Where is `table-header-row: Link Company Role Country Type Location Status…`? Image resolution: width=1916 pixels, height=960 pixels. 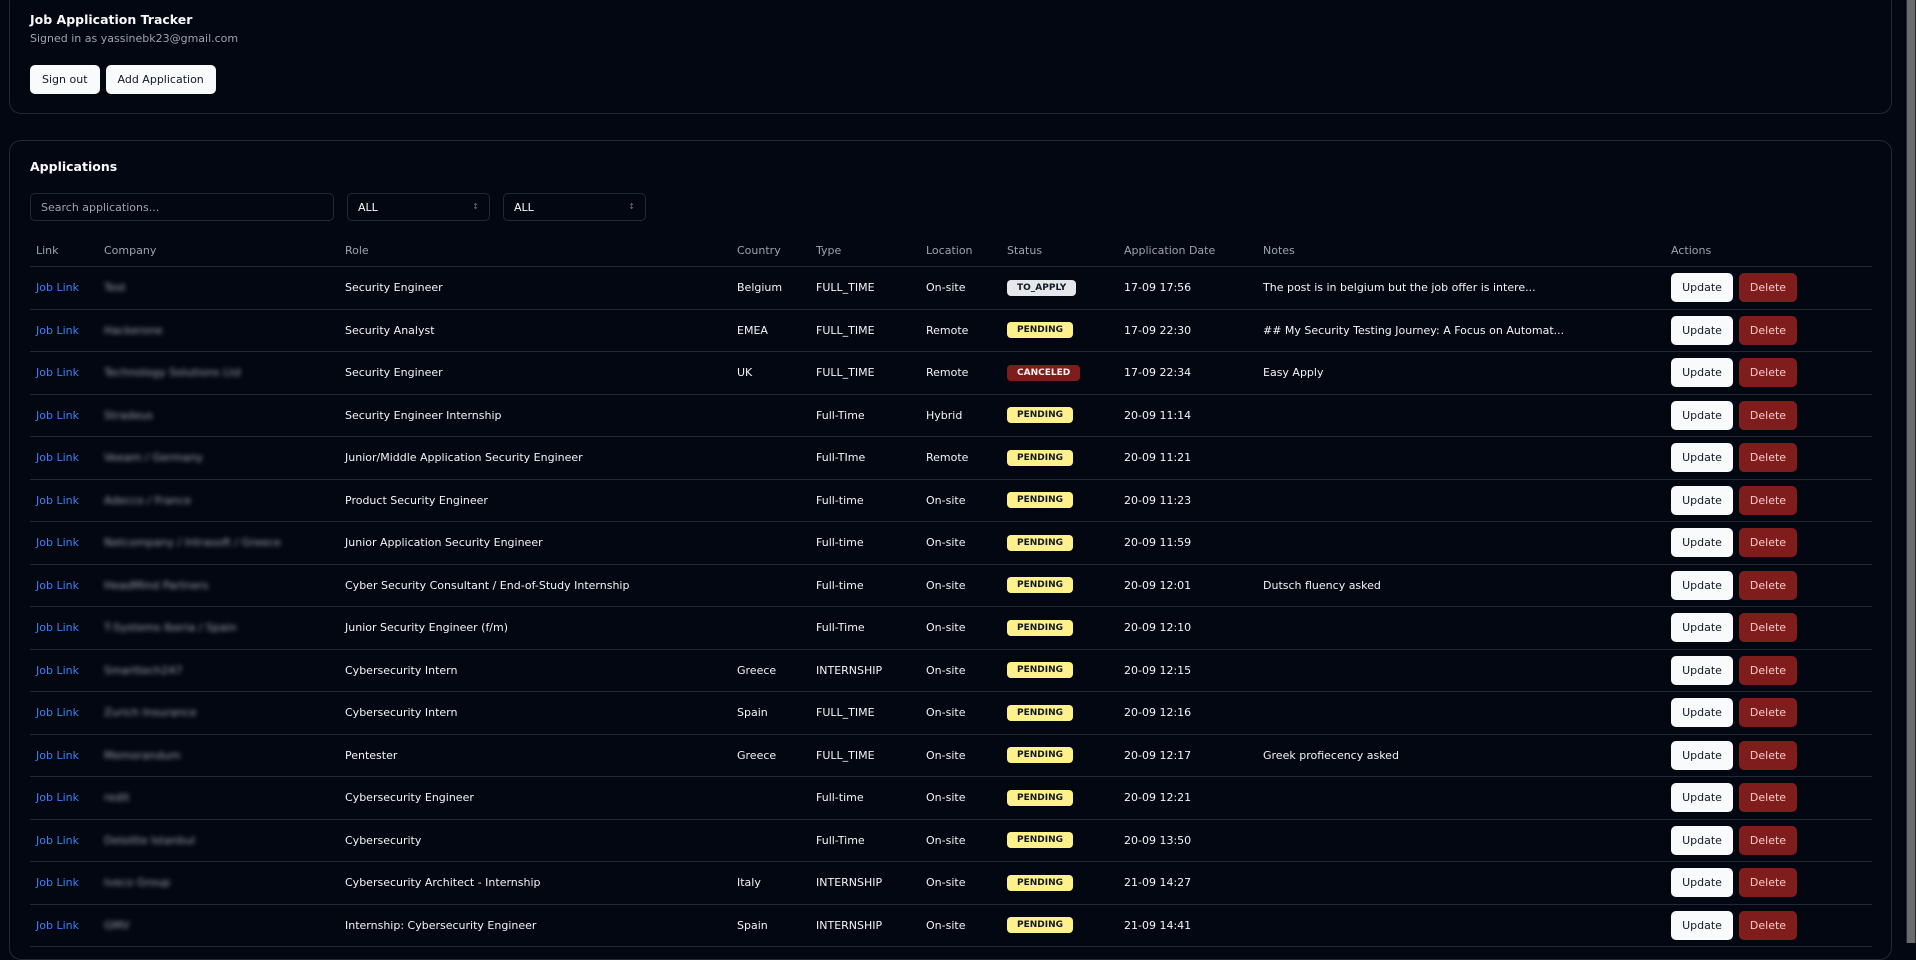 table-header-row: Link Company Role Country Type Location Status… is located at coordinates (951, 250).